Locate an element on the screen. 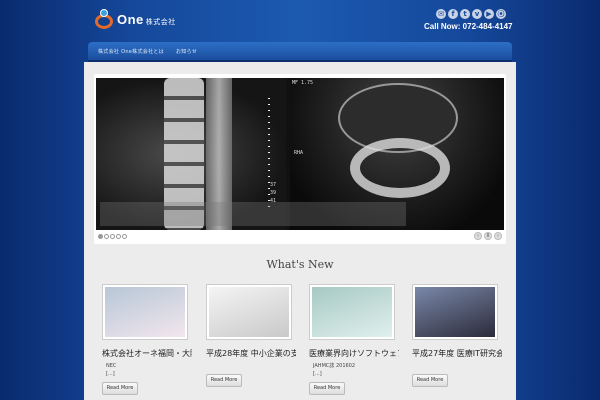  prev-arrow-icon: ‹ is located at coordinates (478, 236).